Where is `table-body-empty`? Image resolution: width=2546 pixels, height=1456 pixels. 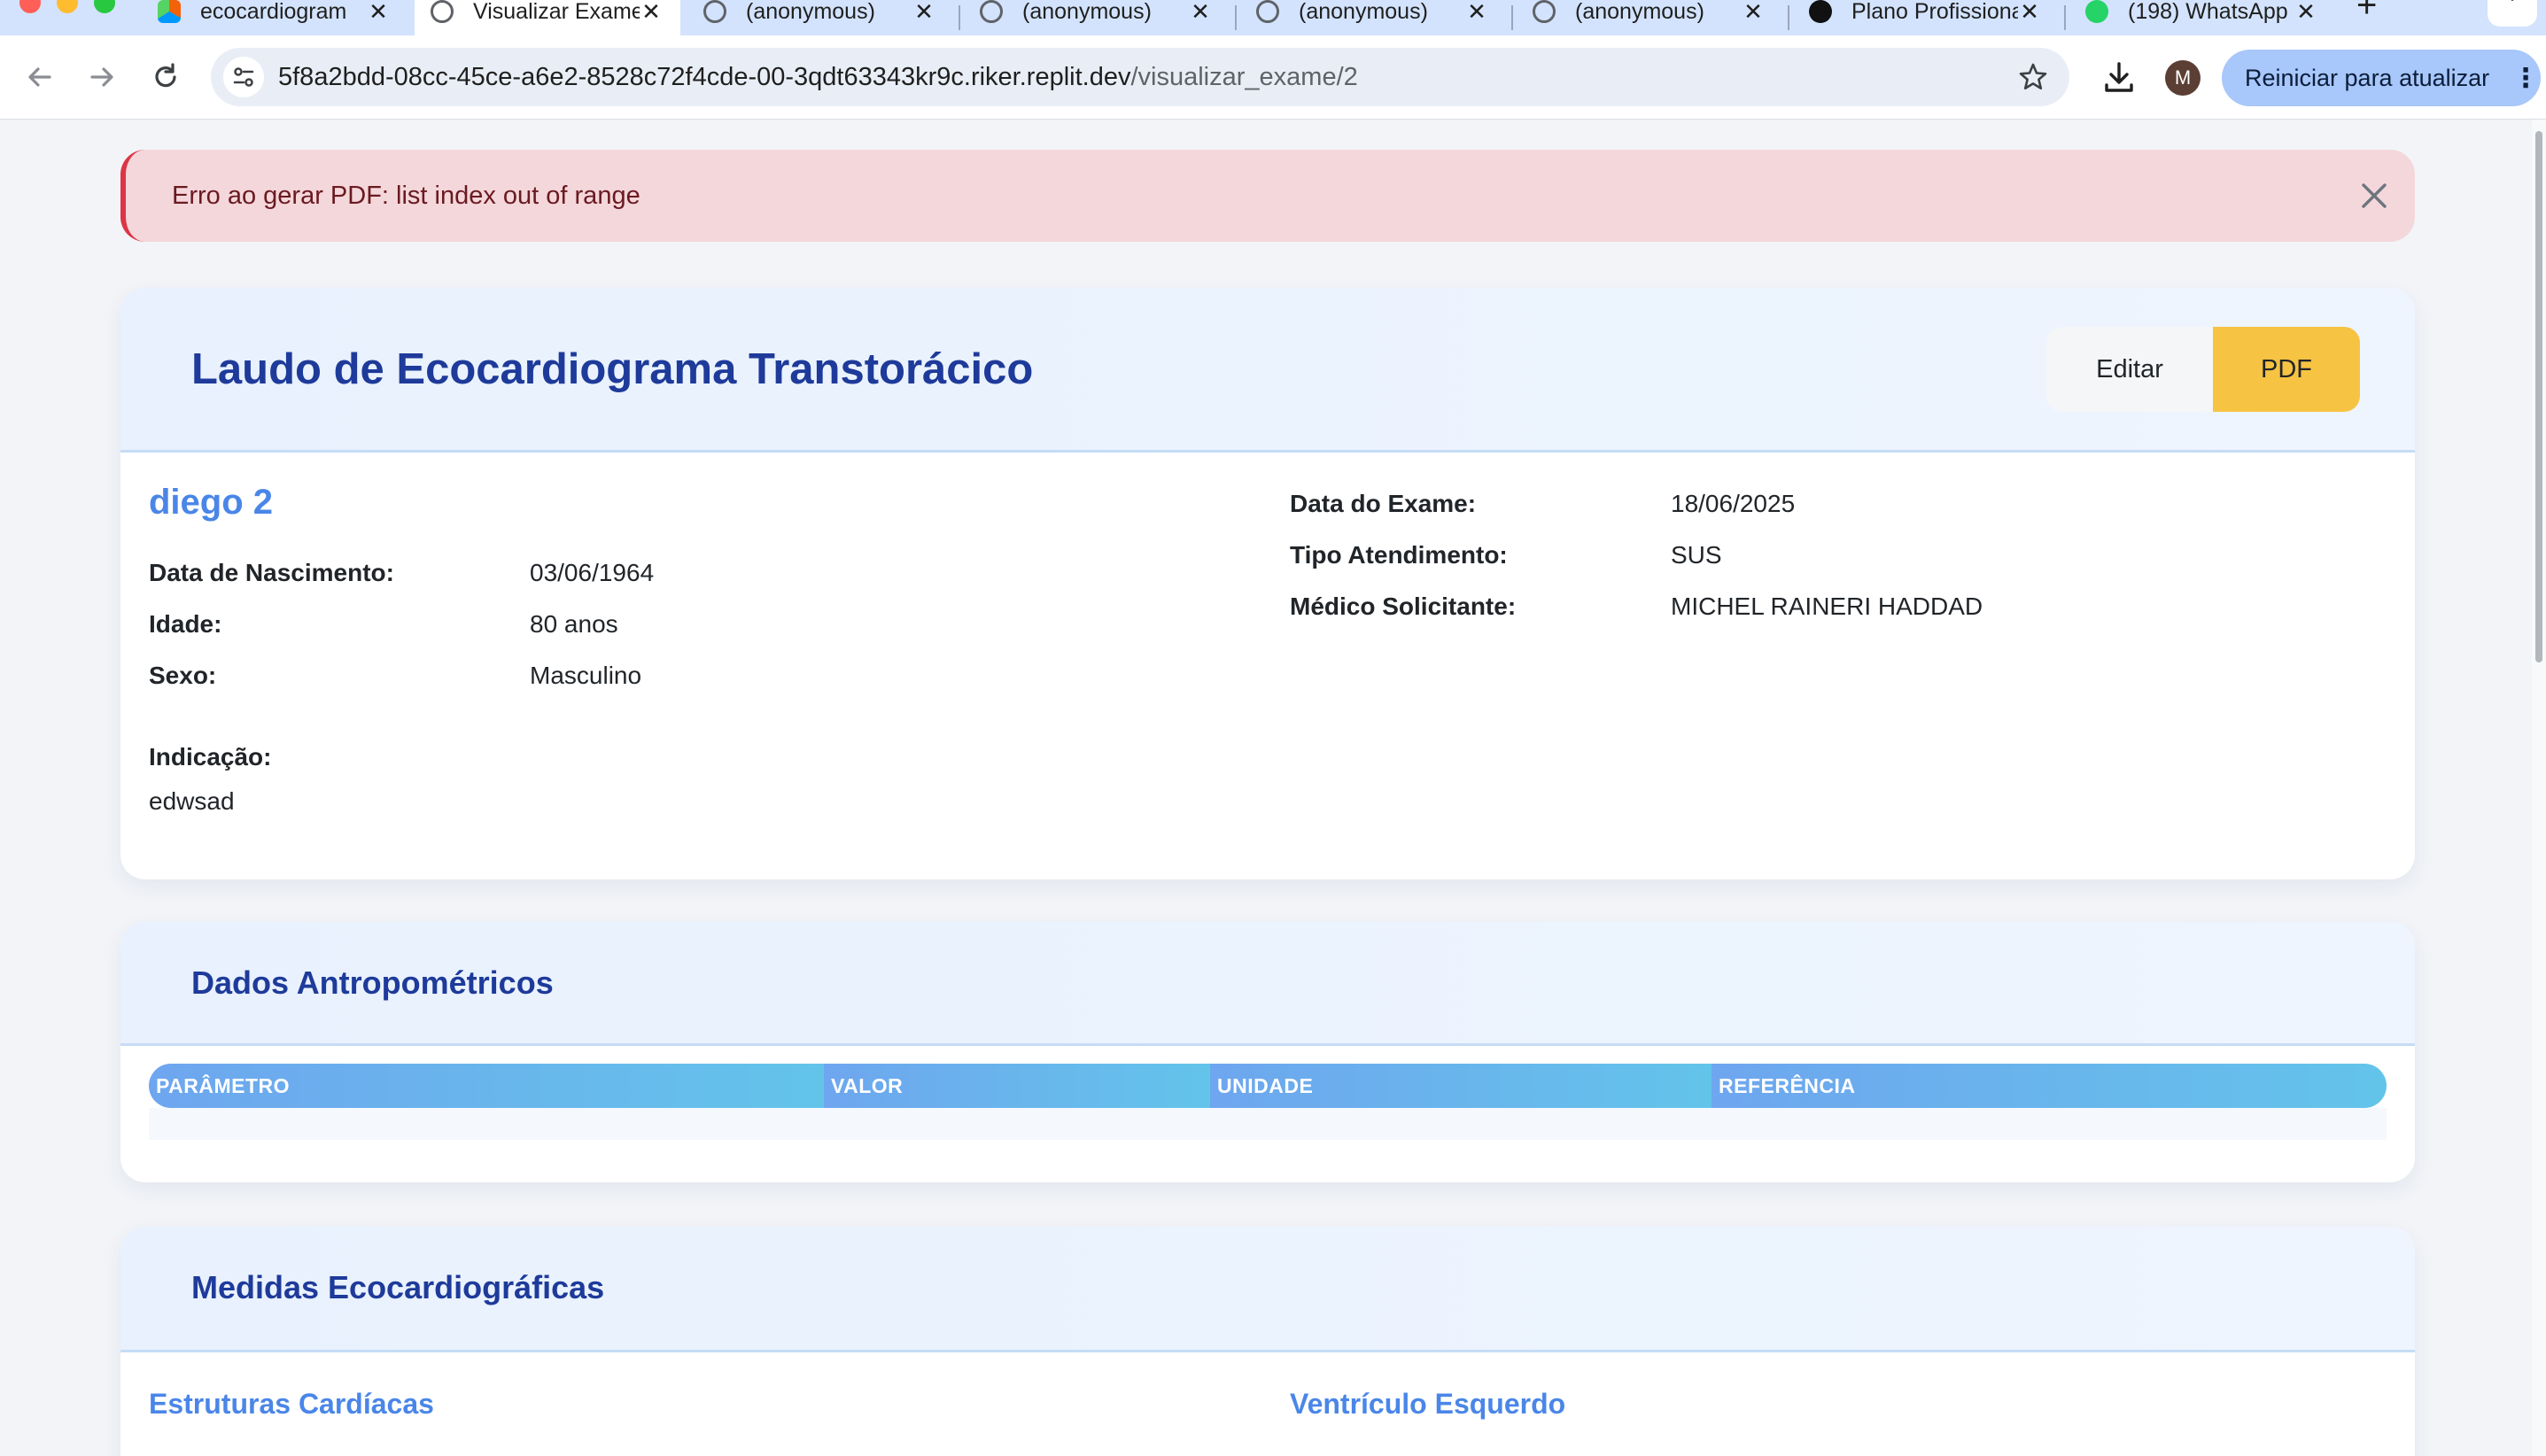
table-body-empty is located at coordinates (1268, 1124).